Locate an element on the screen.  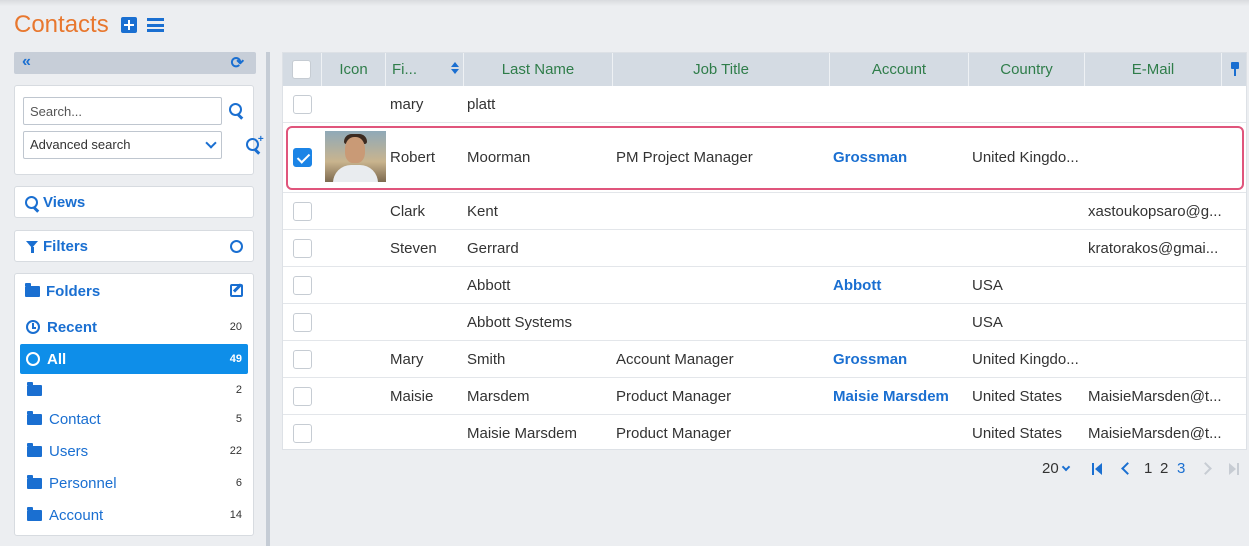
sidebar-collapse-bar: « ⟳ is located at coordinates (135, 63).